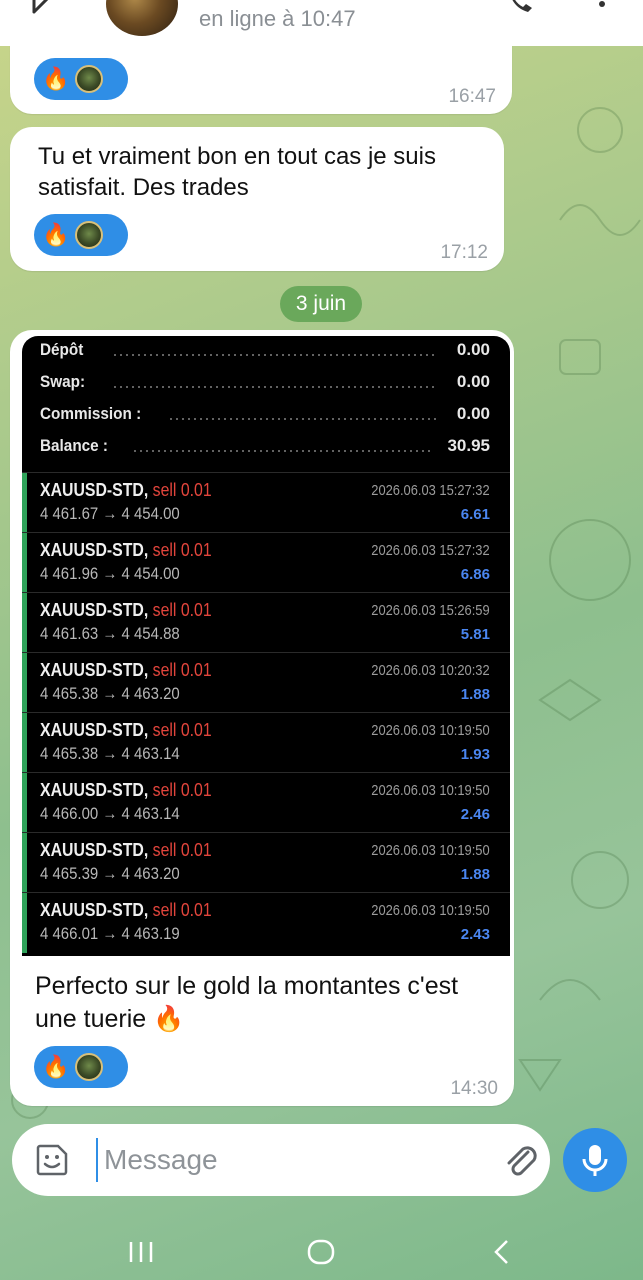 This screenshot has width=643, height=1280. I want to click on message-time: 16:47, so click(472, 96).